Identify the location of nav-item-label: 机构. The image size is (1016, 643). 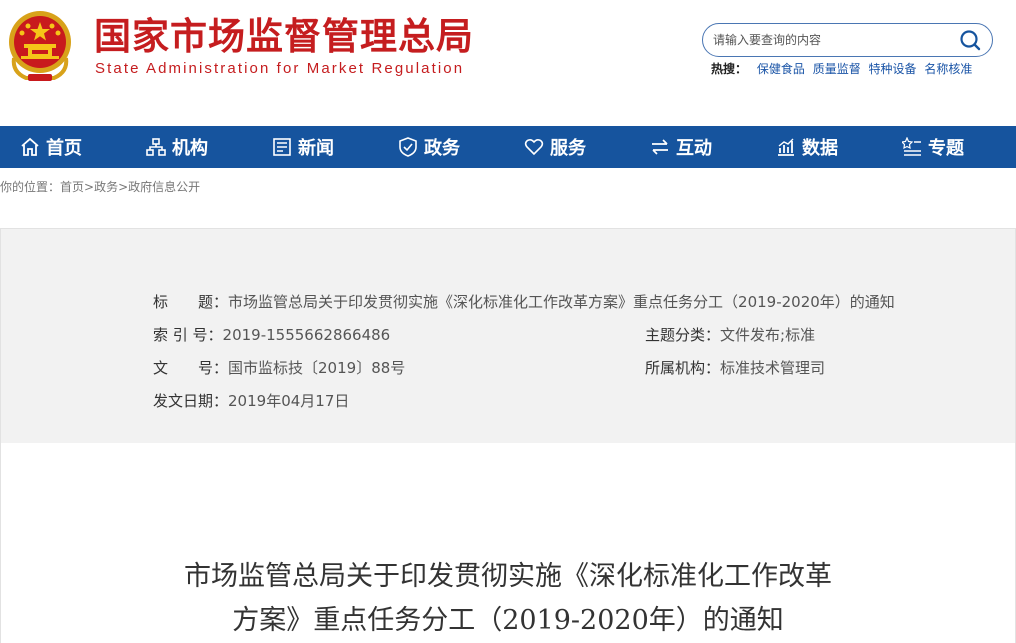
(190, 148).